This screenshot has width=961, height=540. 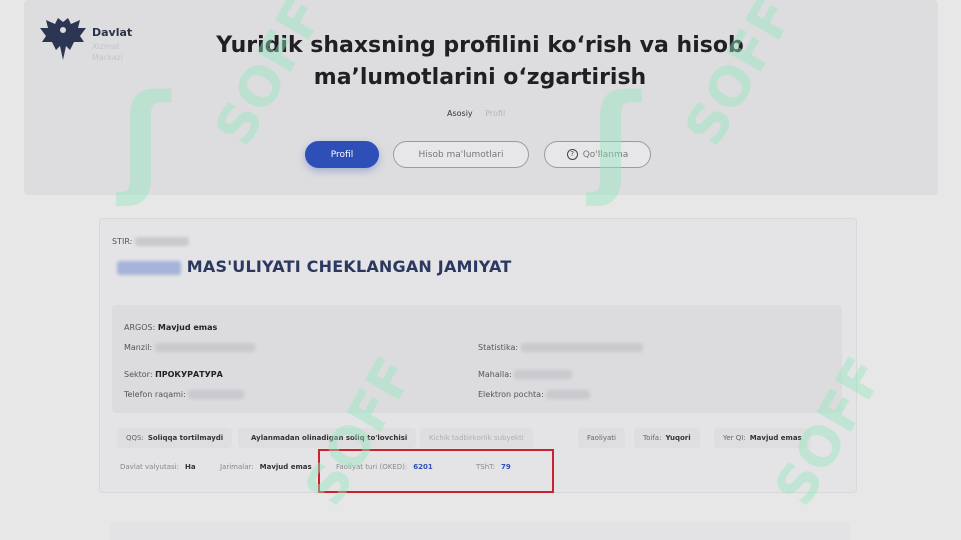 I want to click on email-field: Elektron pochta:, so click(x=534, y=394).